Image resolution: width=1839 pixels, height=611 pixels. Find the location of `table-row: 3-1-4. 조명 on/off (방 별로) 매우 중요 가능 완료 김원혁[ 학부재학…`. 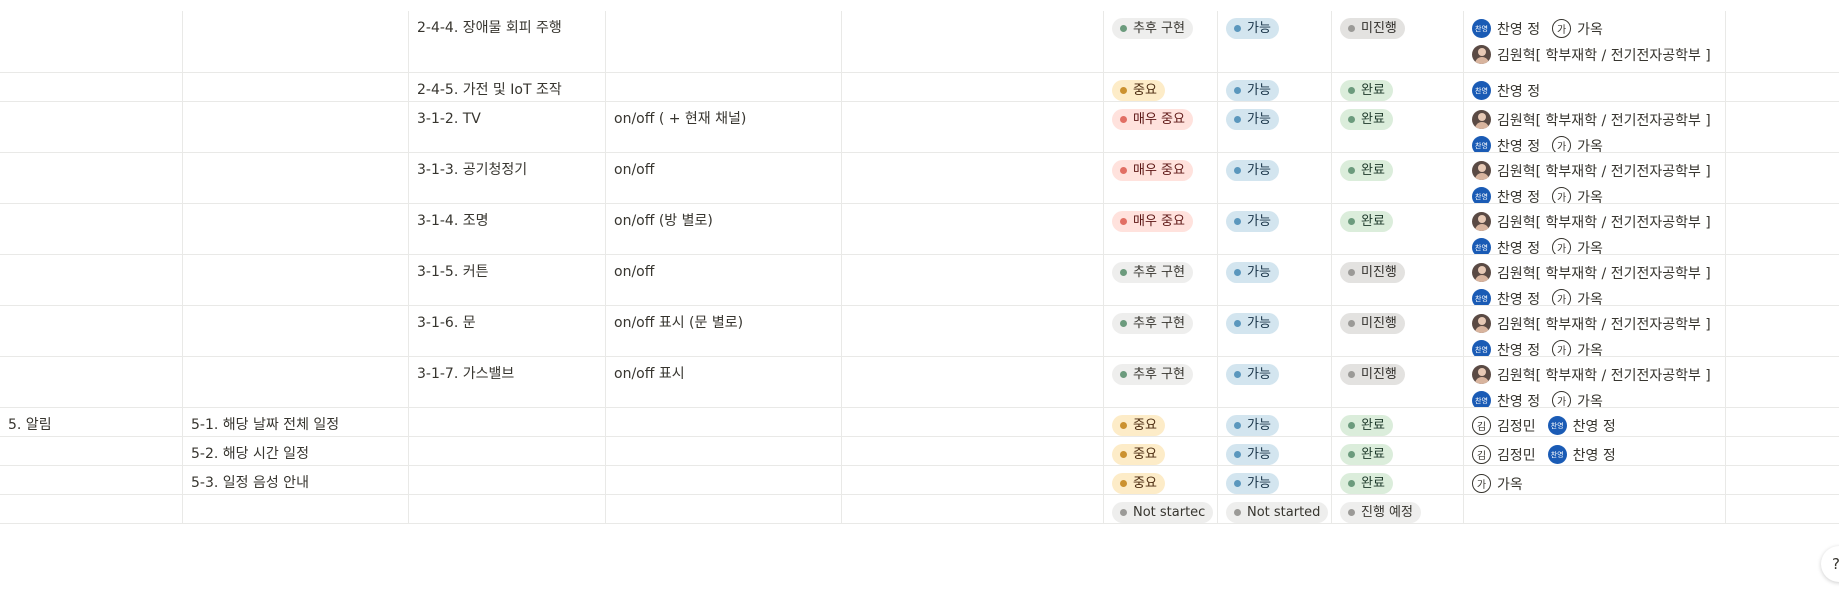

table-row: 3-1-4. 조명 on/off (방 별로) 매우 중요 가능 완료 김원혁[ 학부재학… is located at coordinates (919, 229).